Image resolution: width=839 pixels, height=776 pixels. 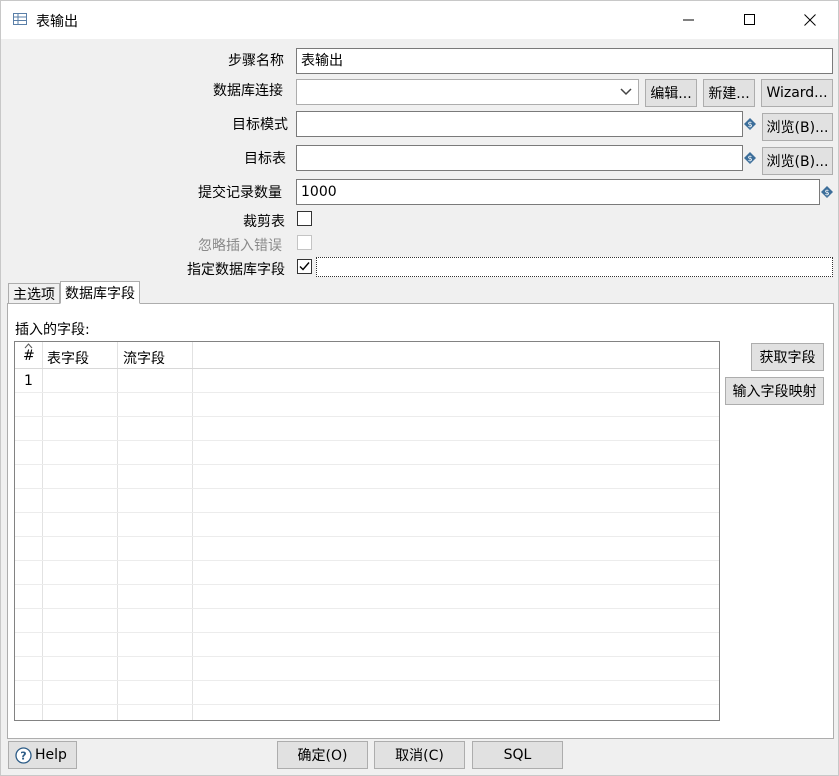 I want to click on commit-size-input: 1000, so click(x=558, y=192).